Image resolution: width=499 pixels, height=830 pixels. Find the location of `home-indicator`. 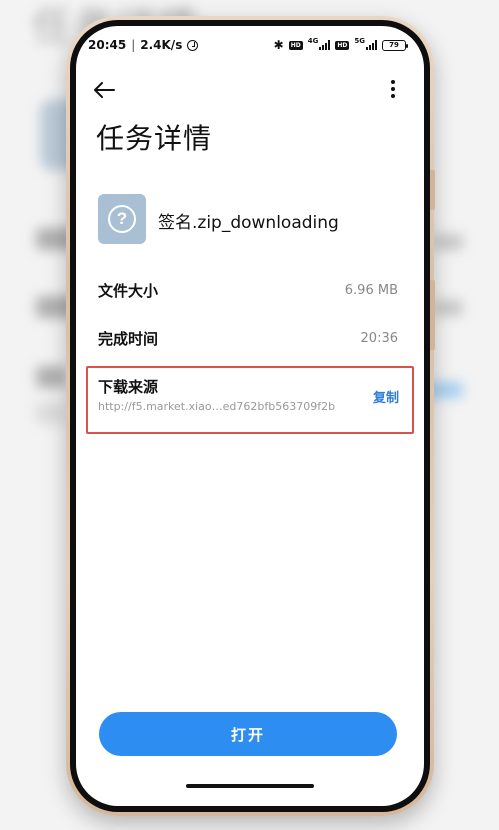

home-indicator is located at coordinates (250, 786).